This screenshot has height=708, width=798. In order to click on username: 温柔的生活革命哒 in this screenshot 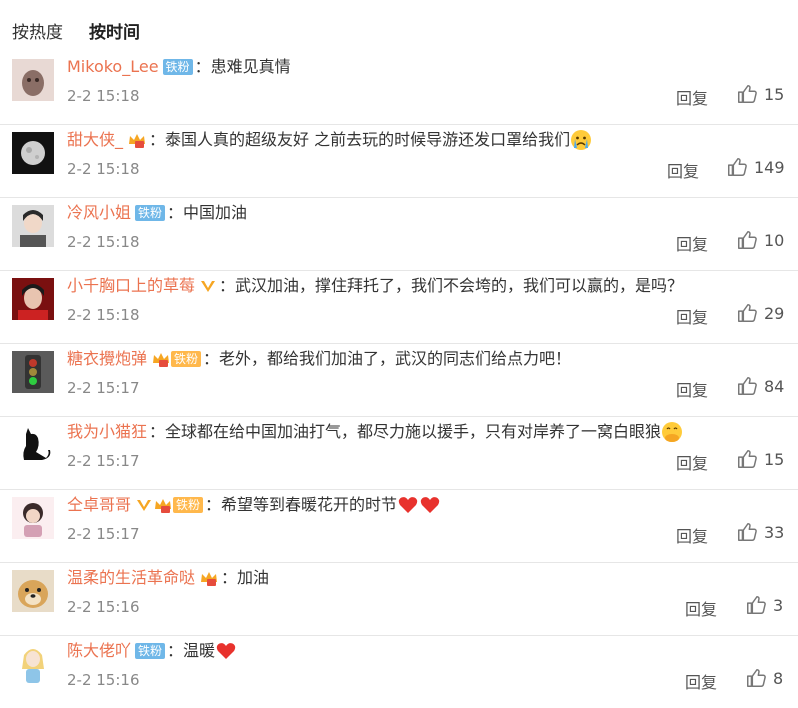, I will do `click(131, 578)`.